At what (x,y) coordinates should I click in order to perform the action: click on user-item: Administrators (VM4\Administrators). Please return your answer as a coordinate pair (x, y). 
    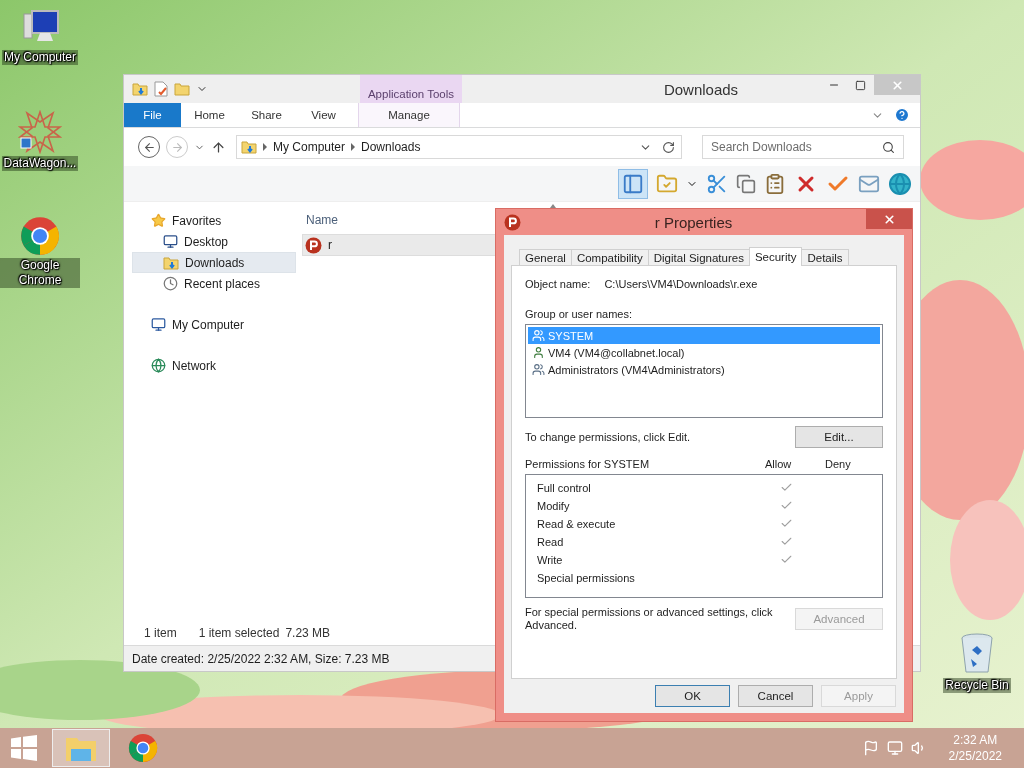
    Looking at the image, I should click on (704, 369).